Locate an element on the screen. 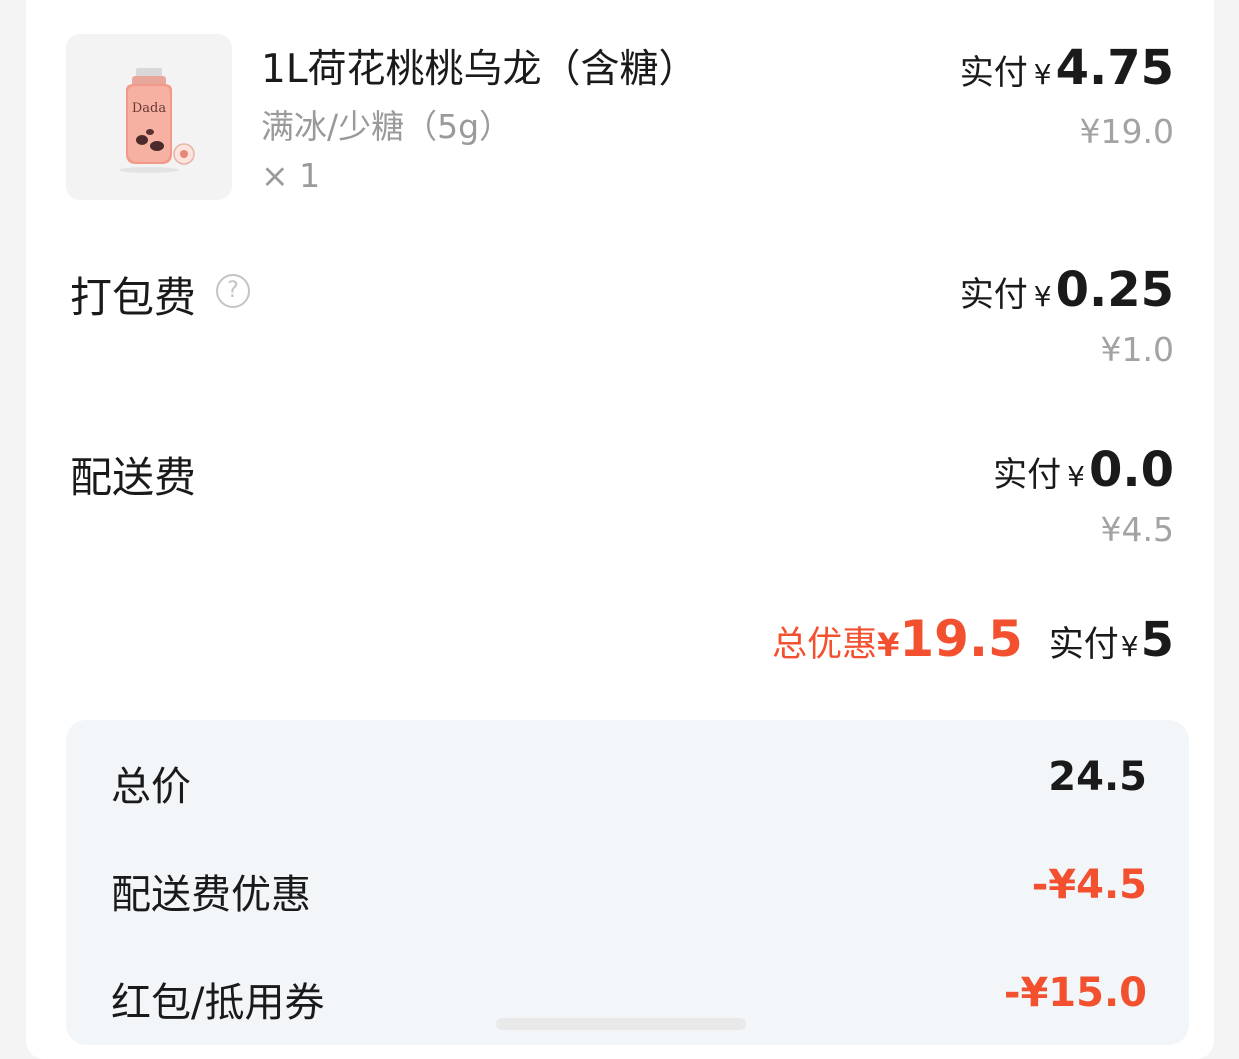 The height and width of the screenshot is (1059, 1239). product-paid-price: 实付 ¥4.75 is located at coordinates (1067, 68).